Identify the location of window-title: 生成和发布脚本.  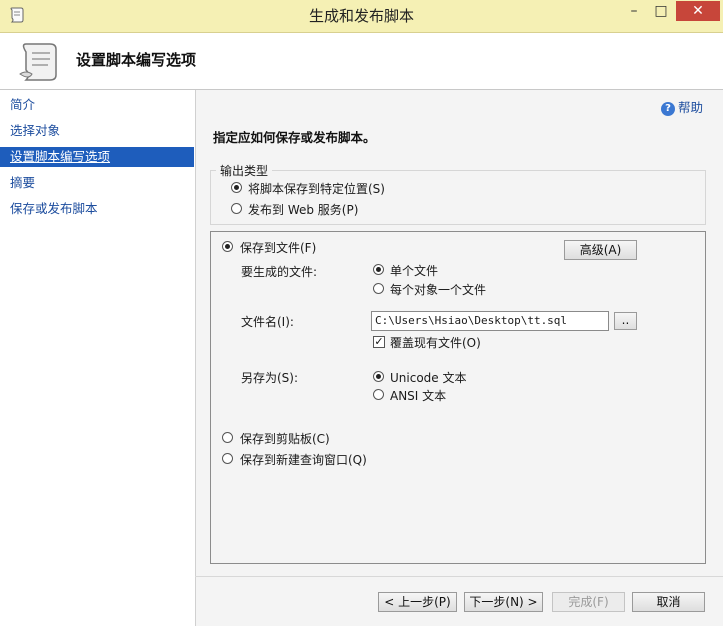
(361, 16).